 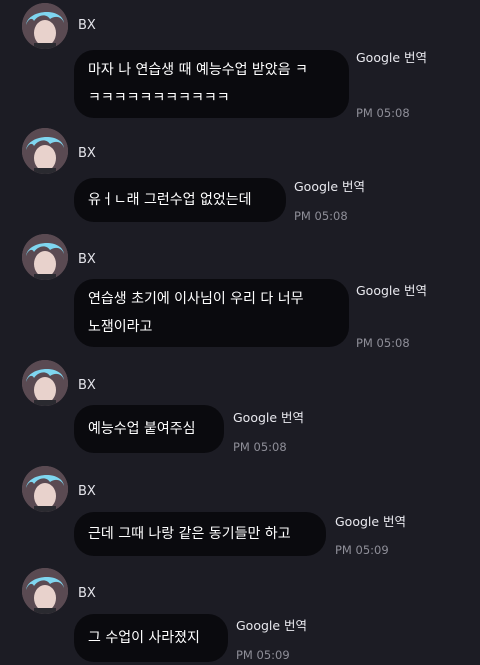 I want to click on message-bubble: 연습생 초기에 이사님이 우리 다 너무 노잼이라고, so click(x=211, y=313).